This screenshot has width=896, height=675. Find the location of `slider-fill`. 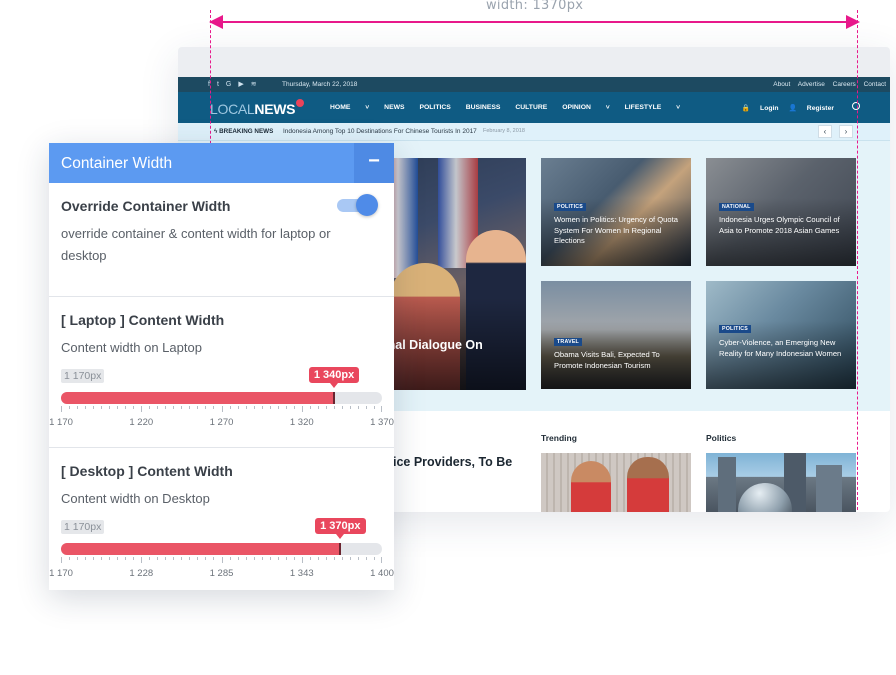

slider-fill is located at coordinates (201, 549).